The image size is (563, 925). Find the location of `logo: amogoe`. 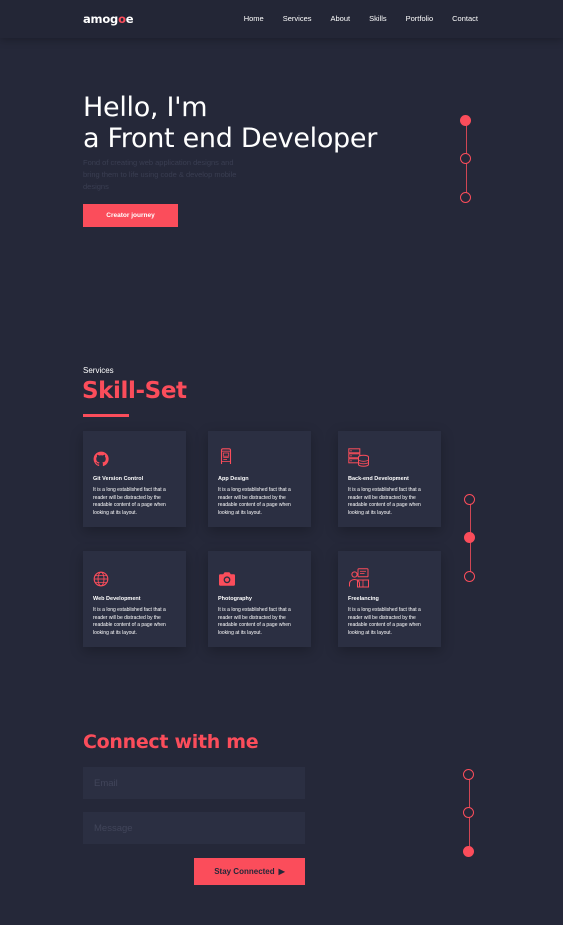

logo: amogoe is located at coordinates (108, 19).